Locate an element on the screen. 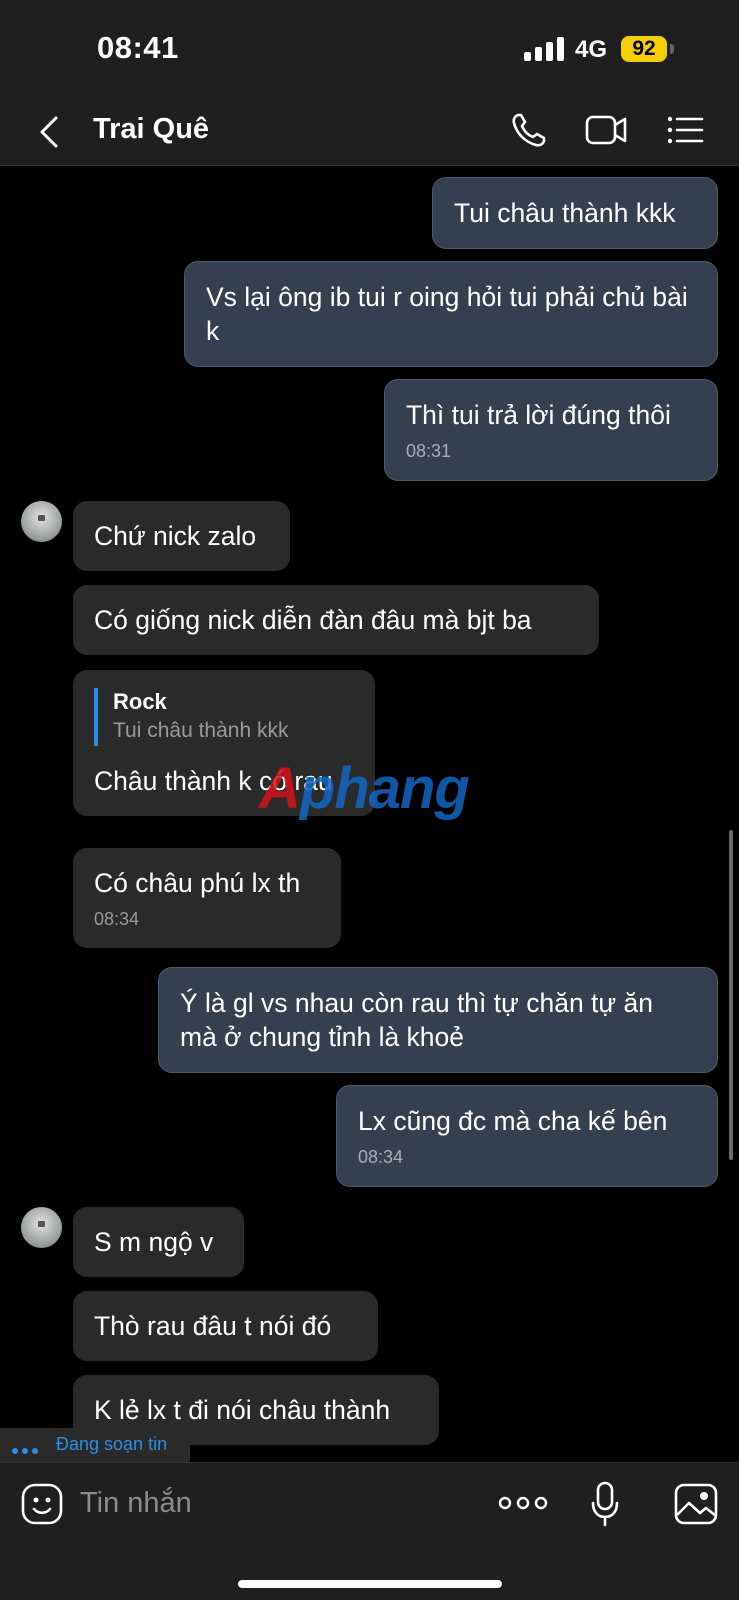 Image resolution: width=739 pixels, height=1600 pixels. status-bar: 08:41 4G 92 is located at coordinates (369, 48).